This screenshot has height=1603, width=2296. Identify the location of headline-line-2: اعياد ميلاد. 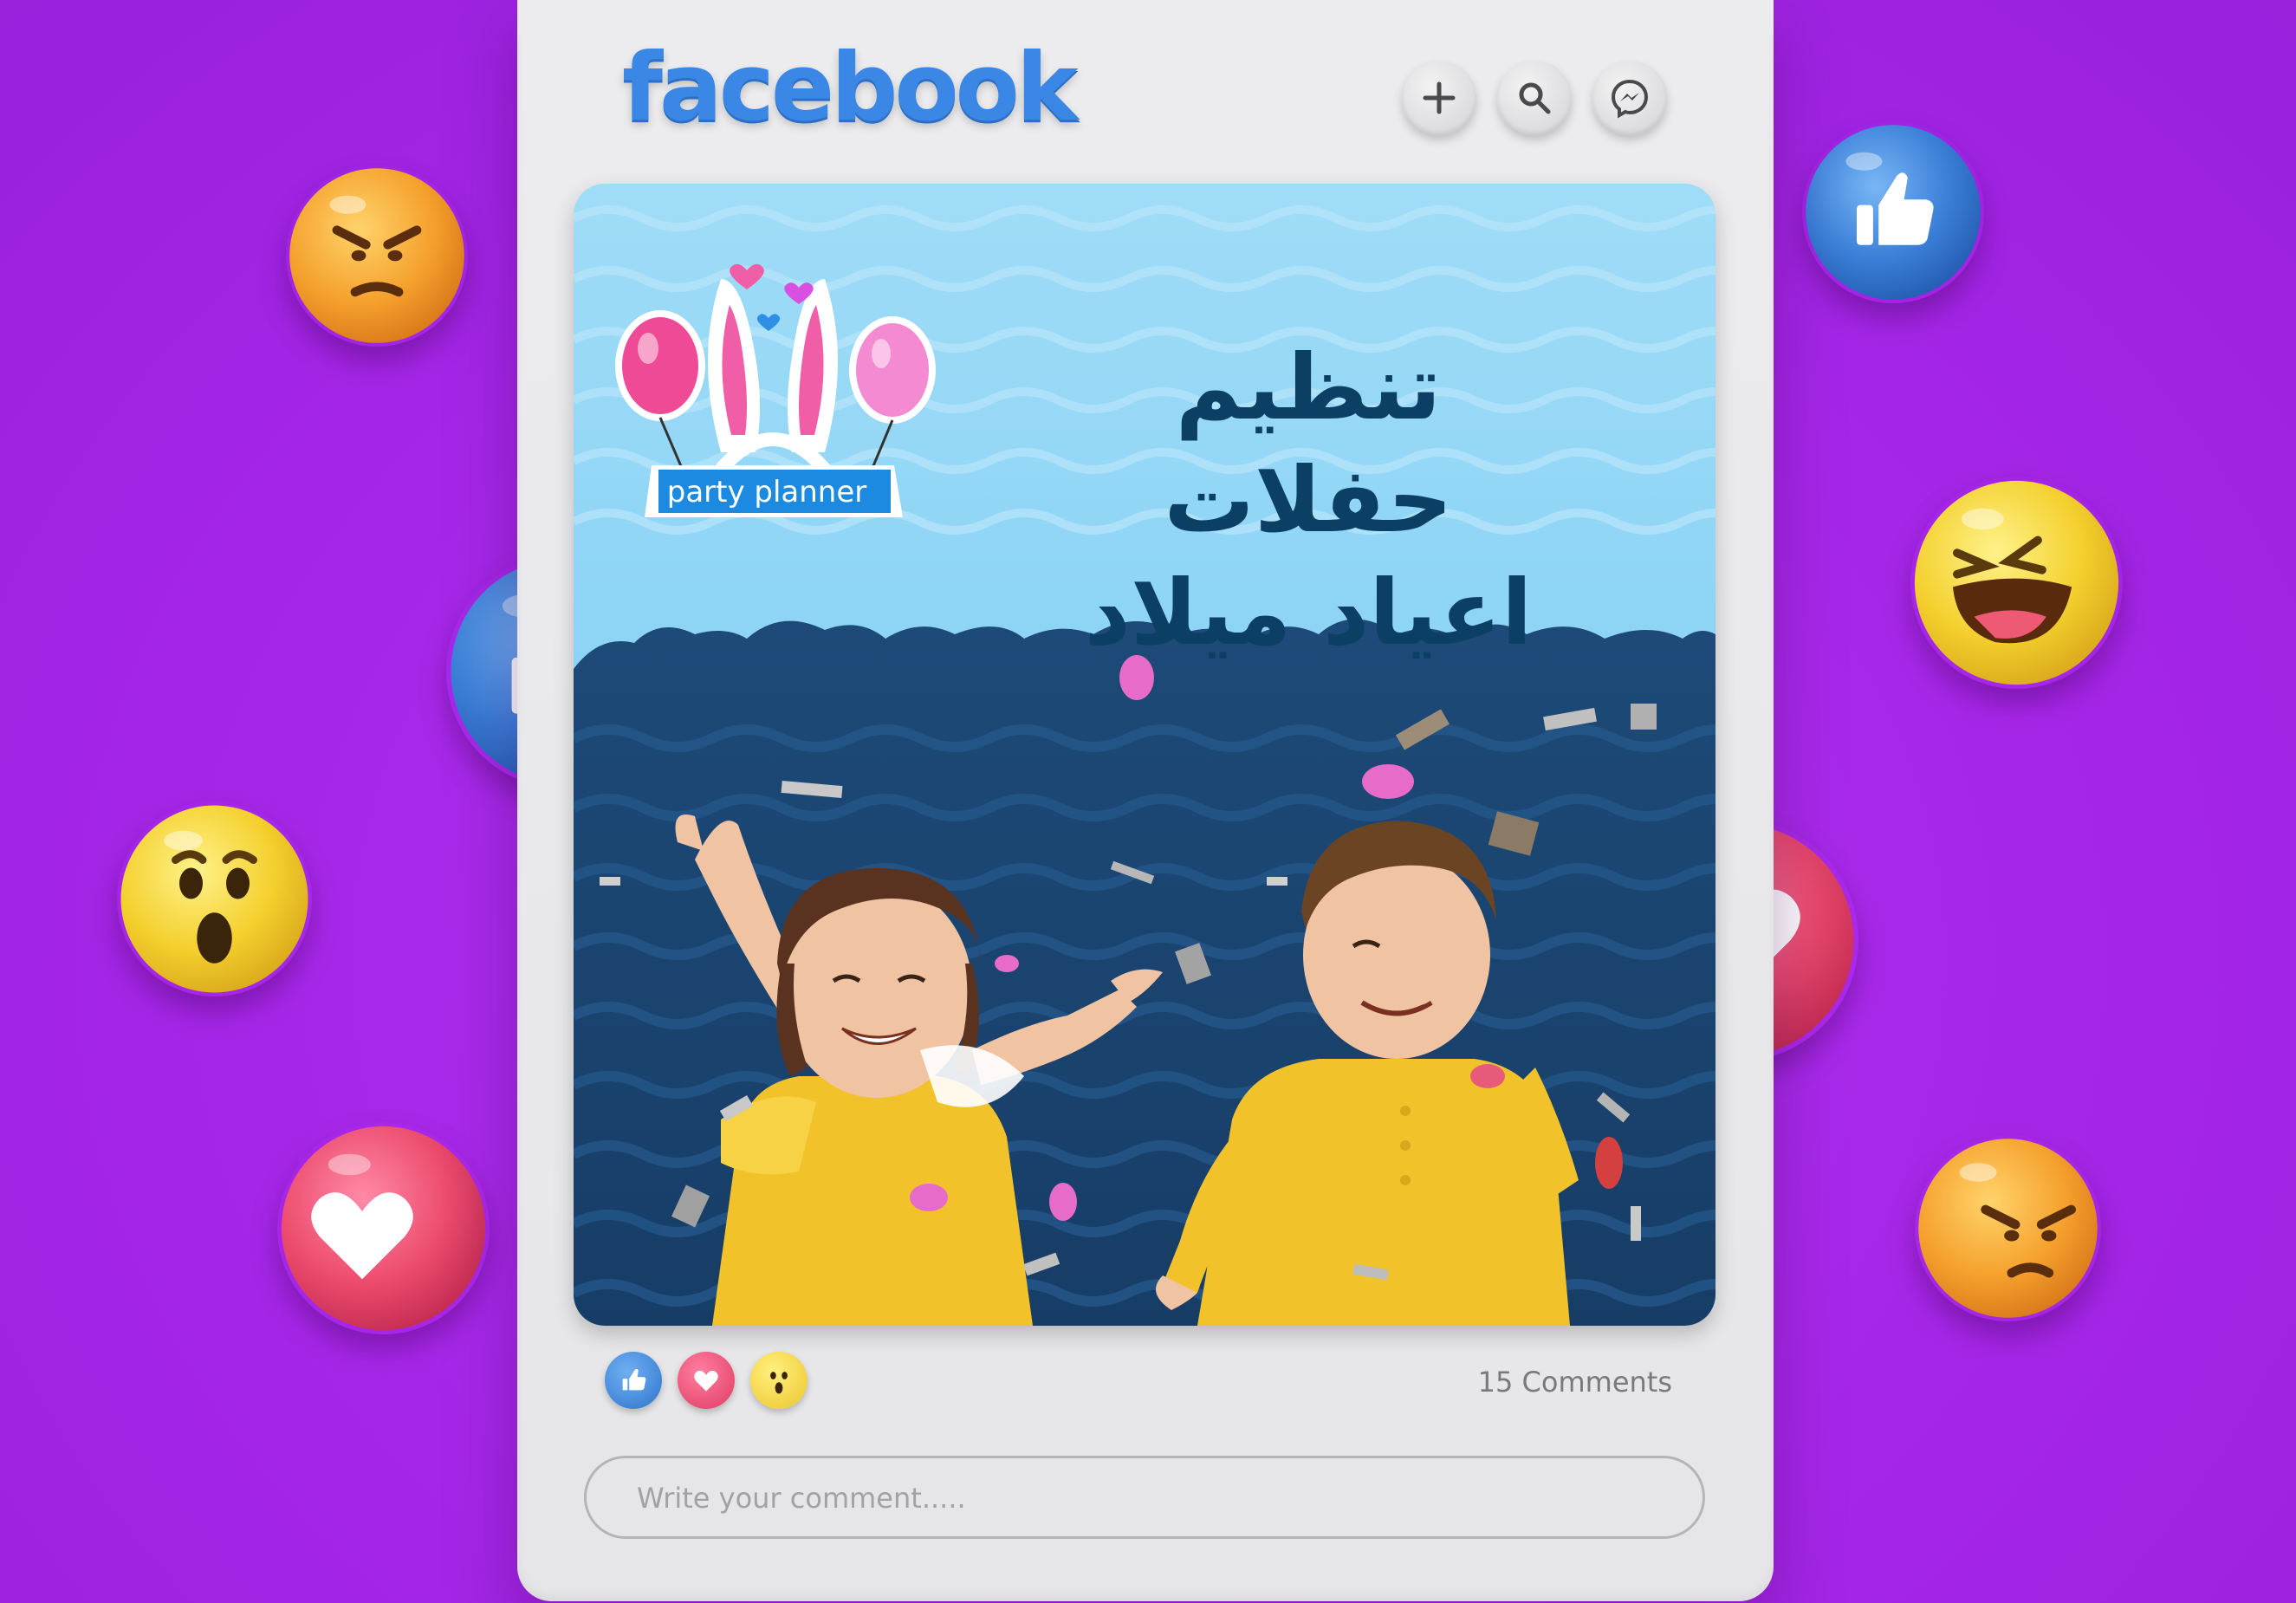
(1308, 612).